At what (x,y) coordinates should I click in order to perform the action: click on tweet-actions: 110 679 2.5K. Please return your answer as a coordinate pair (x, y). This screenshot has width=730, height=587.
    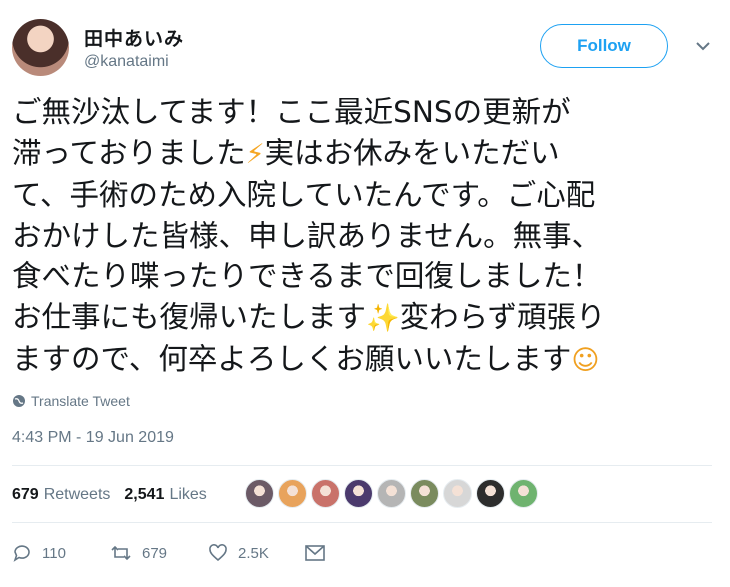
    Looking at the image, I should click on (169, 553).